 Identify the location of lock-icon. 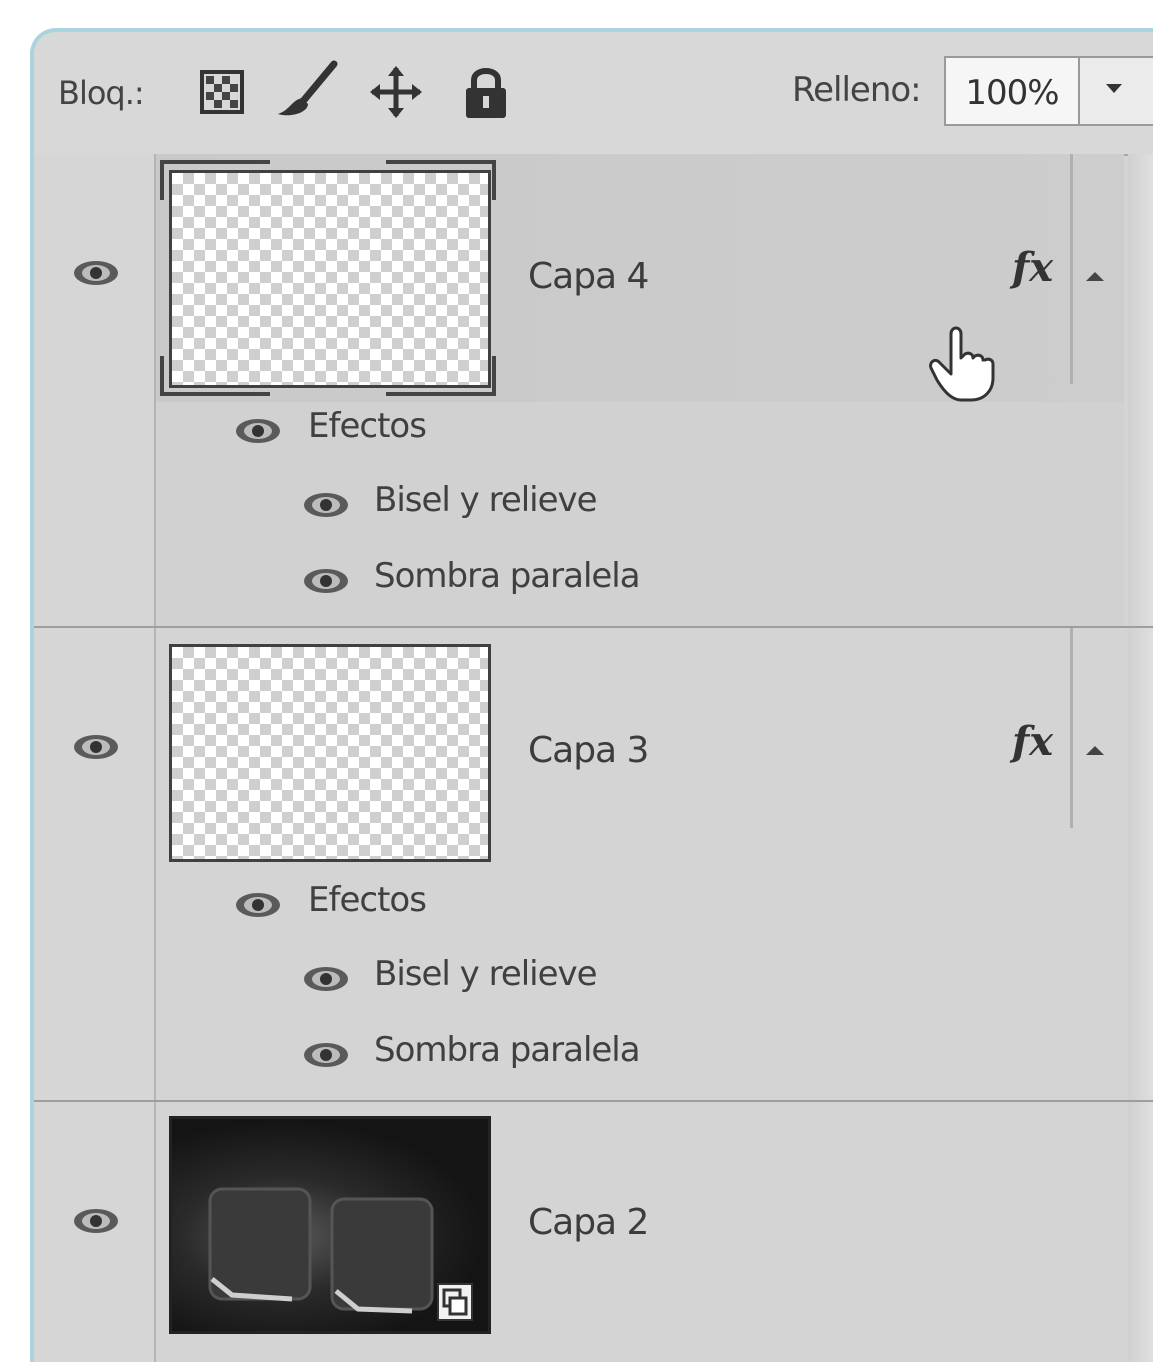
(486, 92).